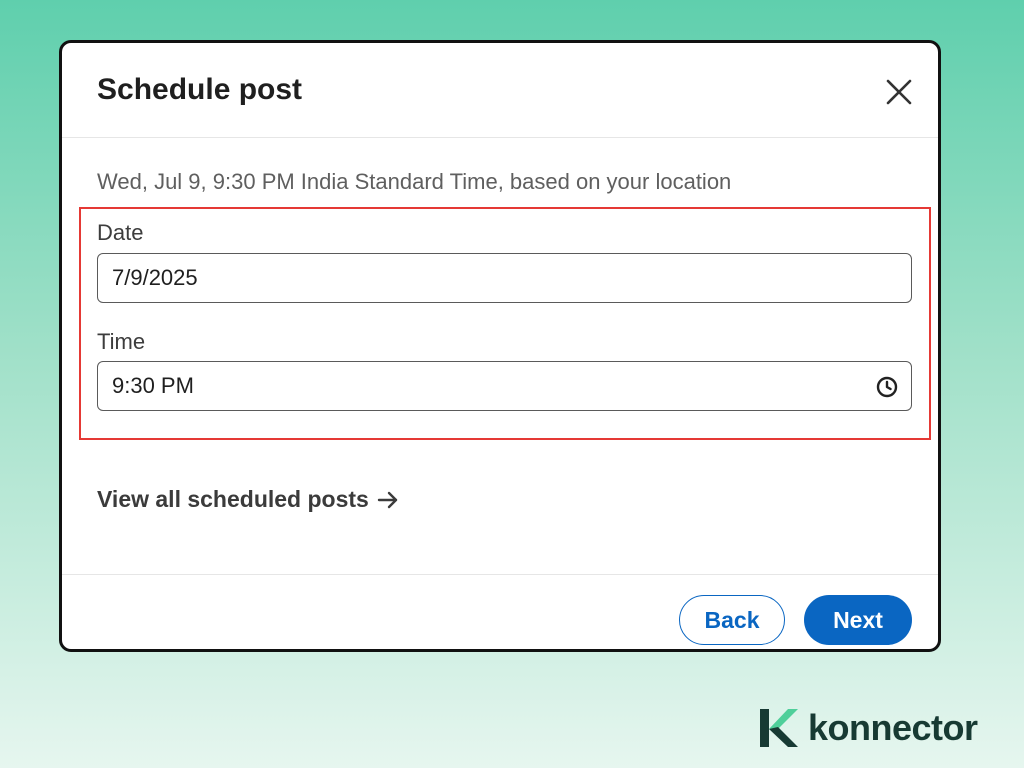 This screenshot has height=768, width=1024. I want to click on date-label: Date, so click(120, 232).